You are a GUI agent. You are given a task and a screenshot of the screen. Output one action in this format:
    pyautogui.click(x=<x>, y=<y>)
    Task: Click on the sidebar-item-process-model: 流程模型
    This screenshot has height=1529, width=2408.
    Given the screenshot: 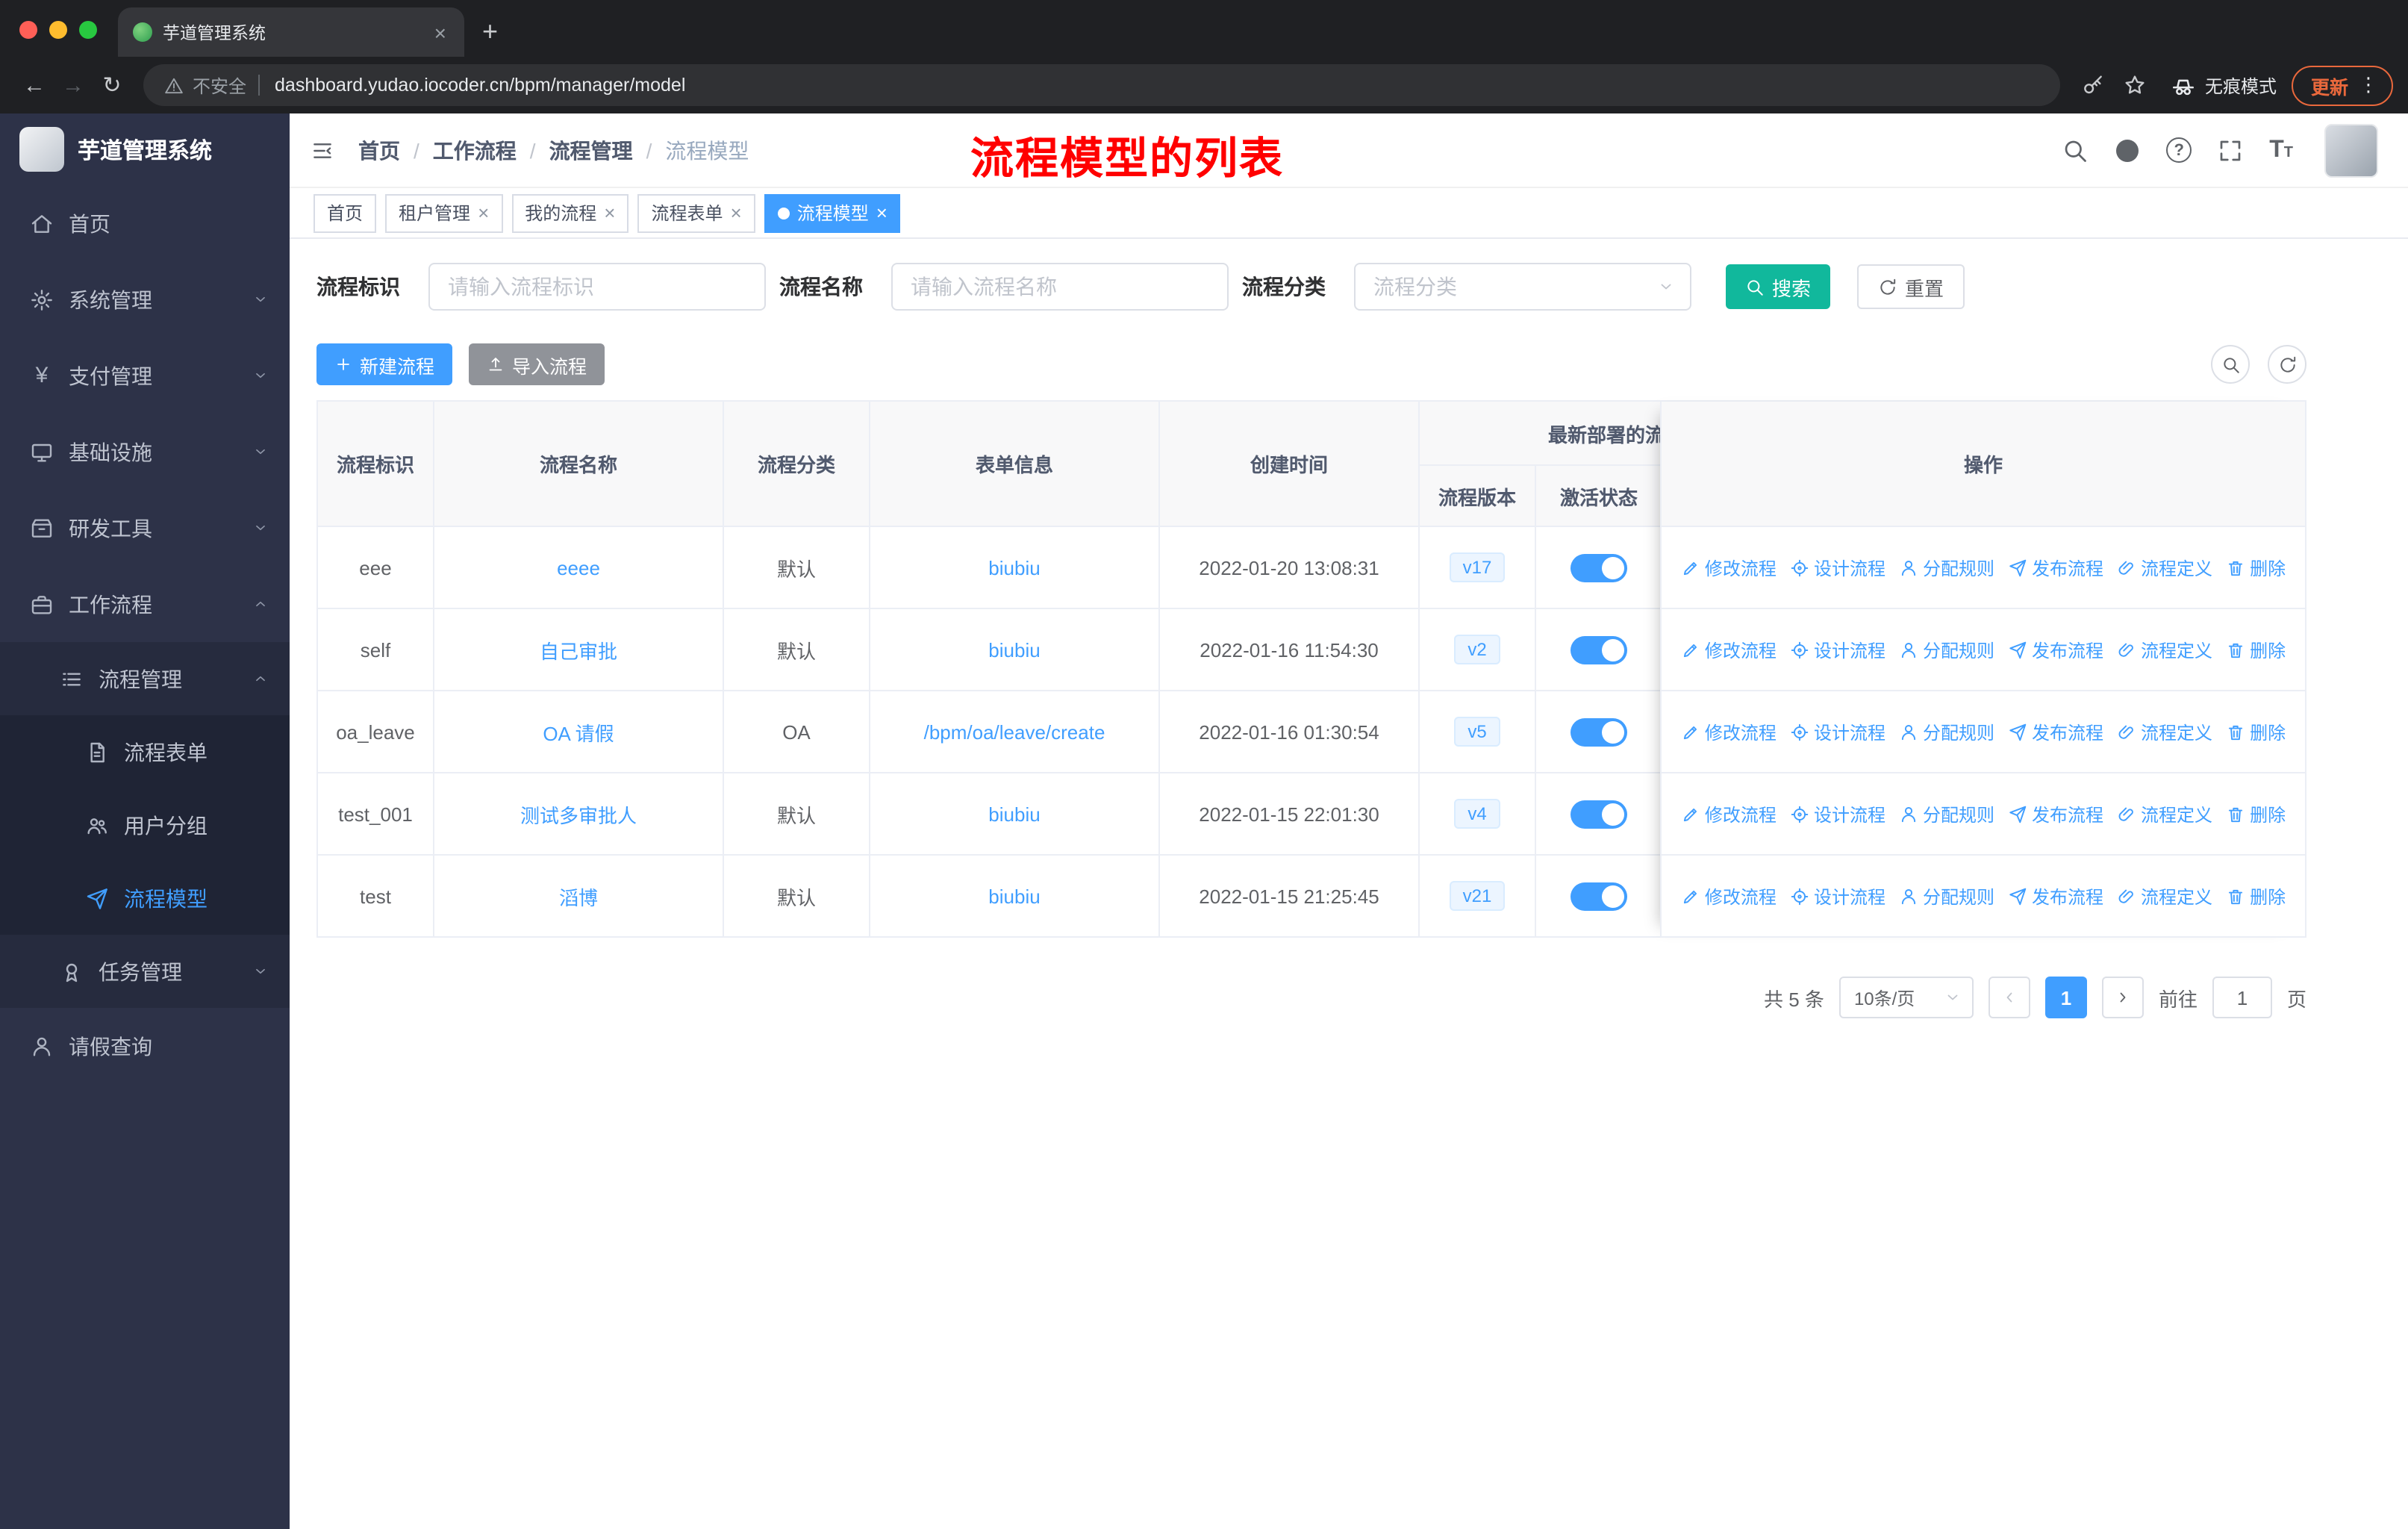 What is the action you would take?
    pyautogui.click(x=145, y=898)
    